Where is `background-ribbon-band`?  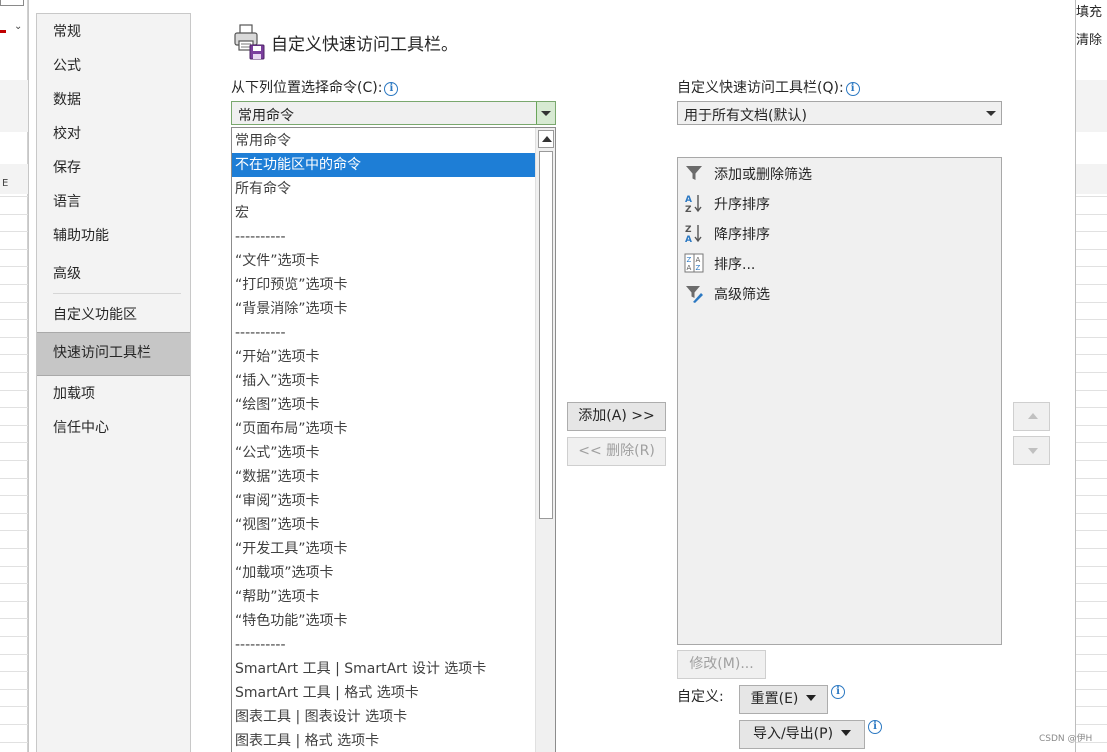
background-ribbon-band is located at coordinates (14, 106).